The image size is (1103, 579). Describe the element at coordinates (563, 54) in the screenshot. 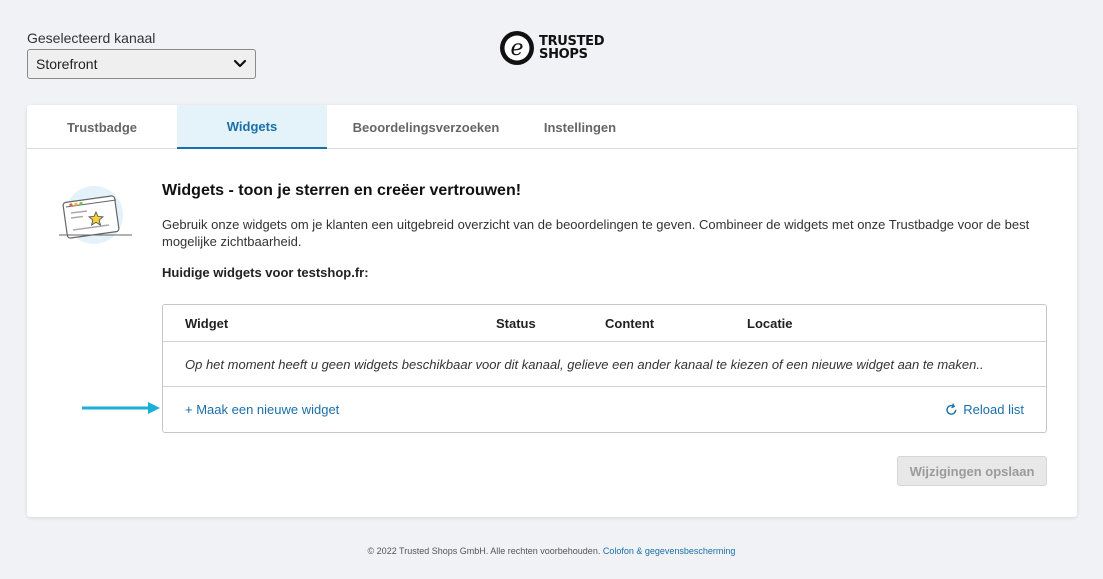

I see `logo-text-line2: SHOPS` at that location.